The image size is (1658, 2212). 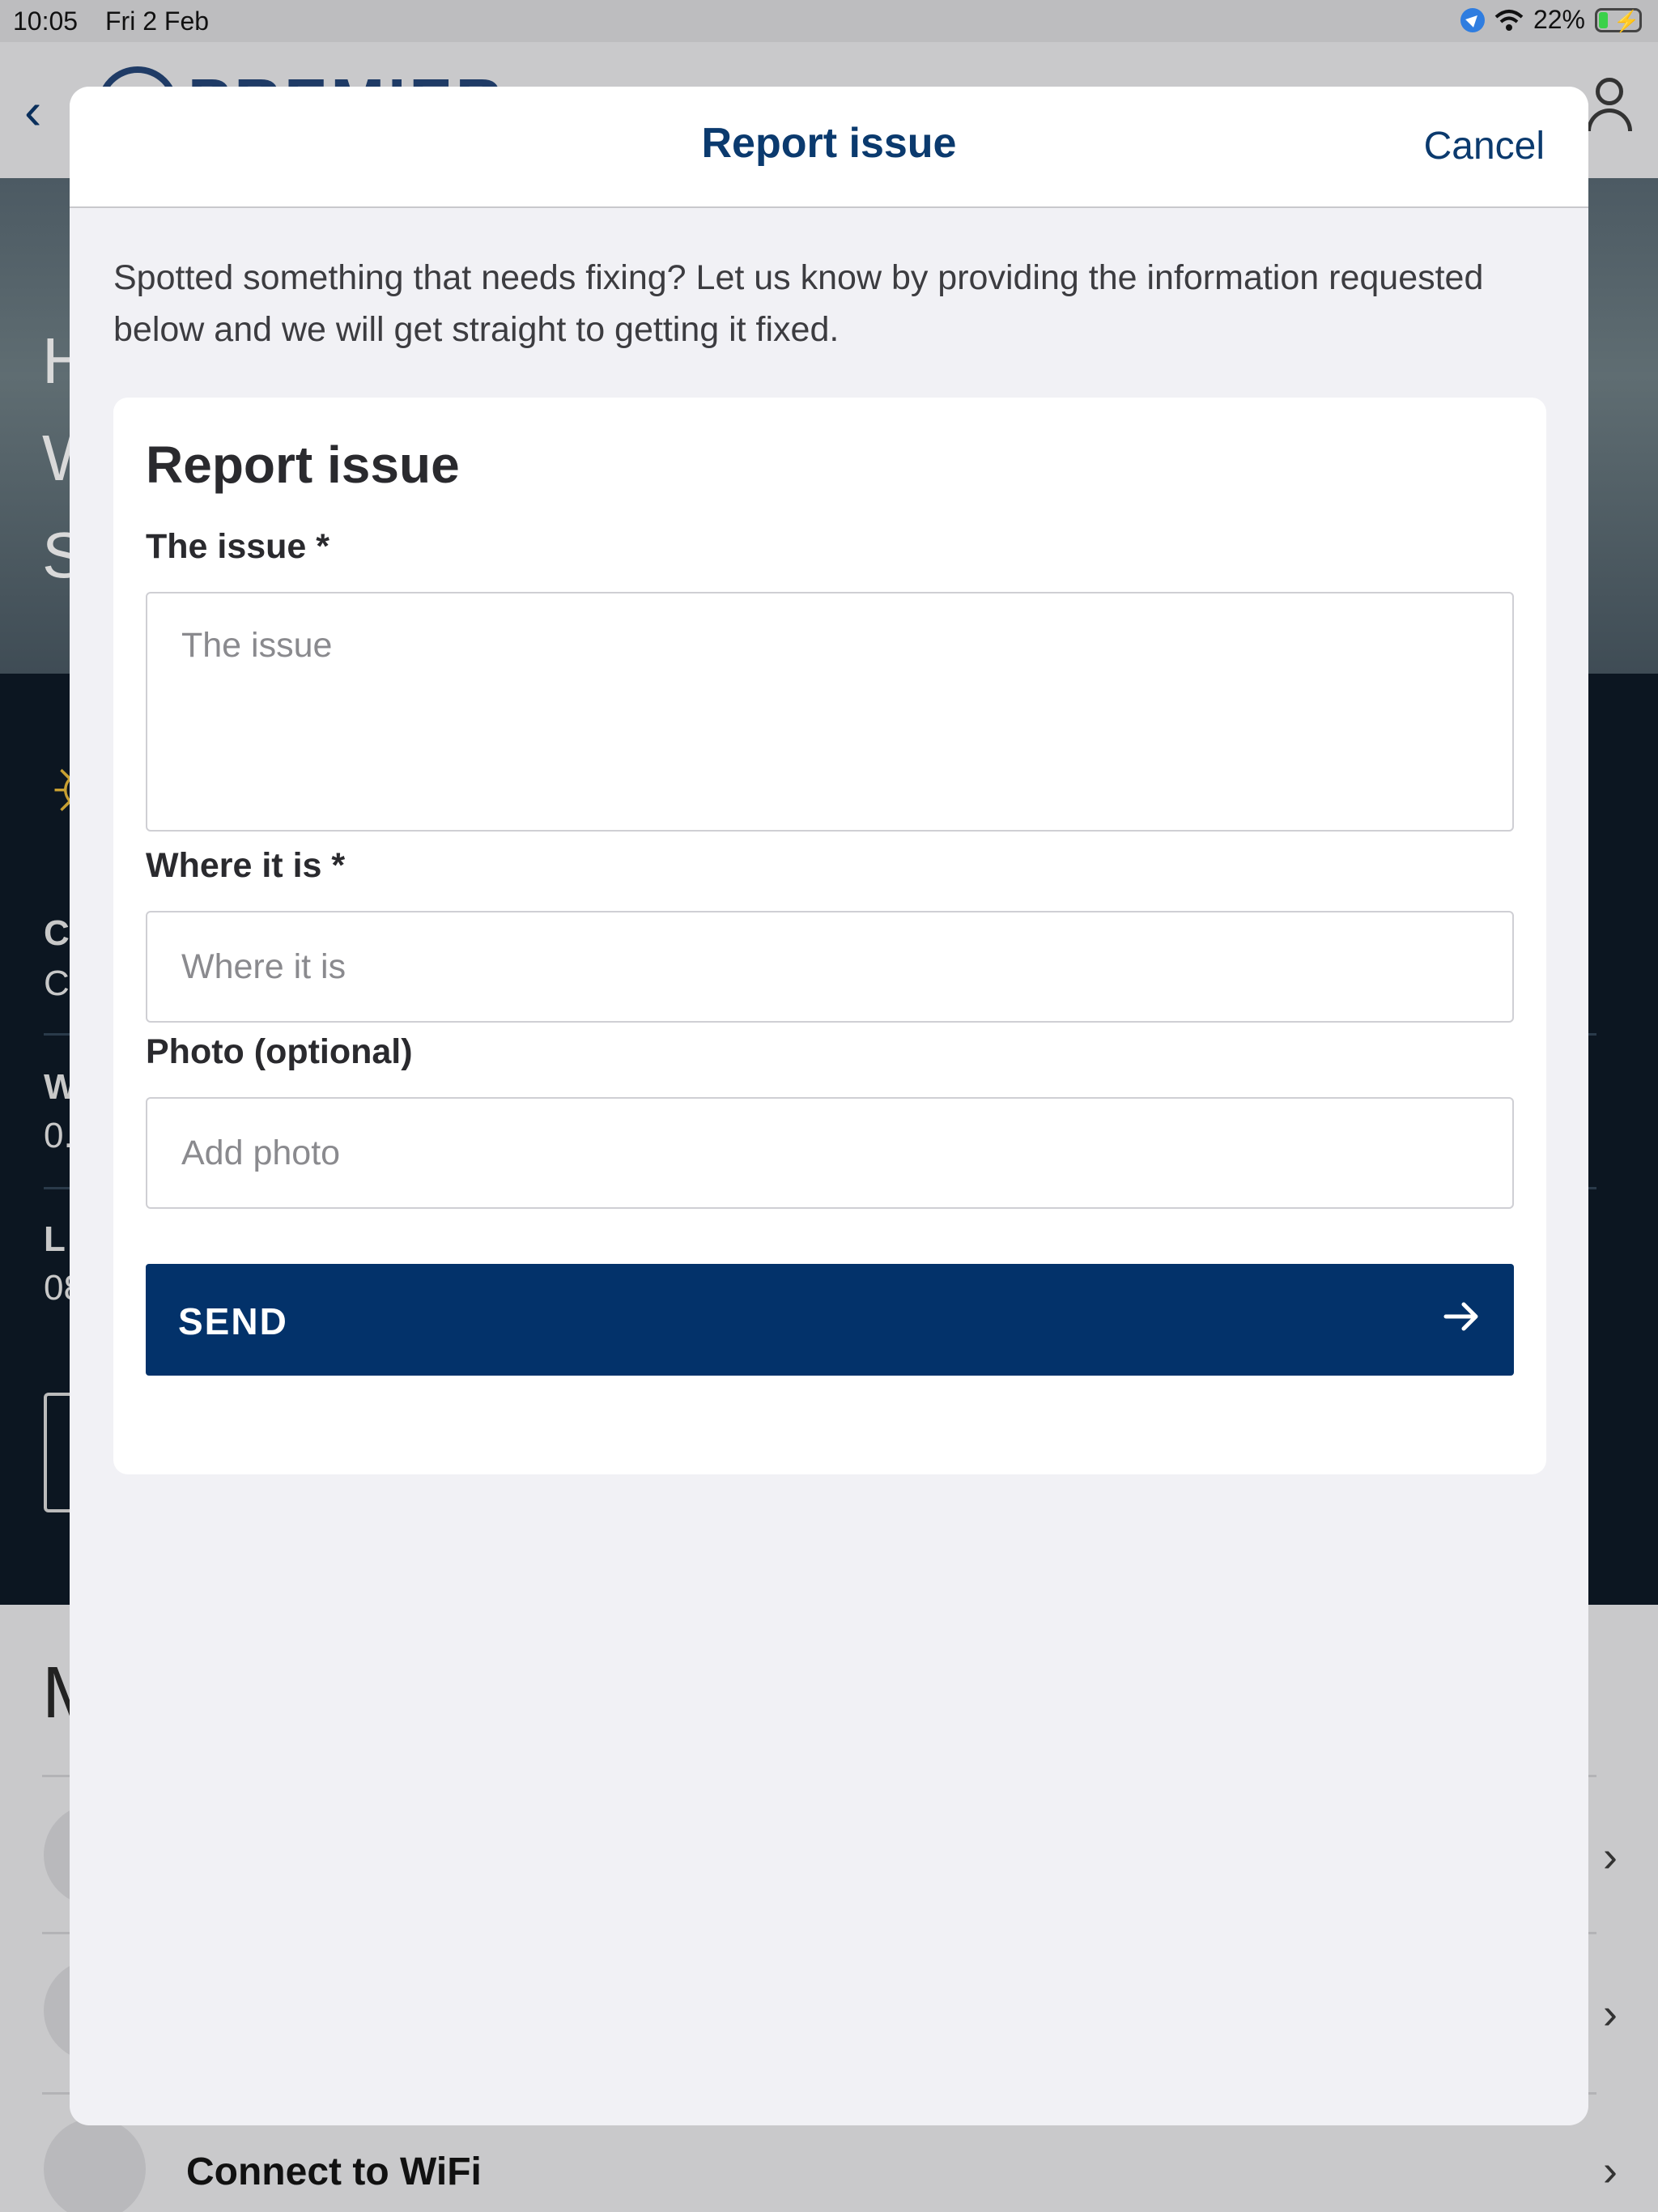 I want to click on arrow-right-icon, so click(x=1460, y=1316).